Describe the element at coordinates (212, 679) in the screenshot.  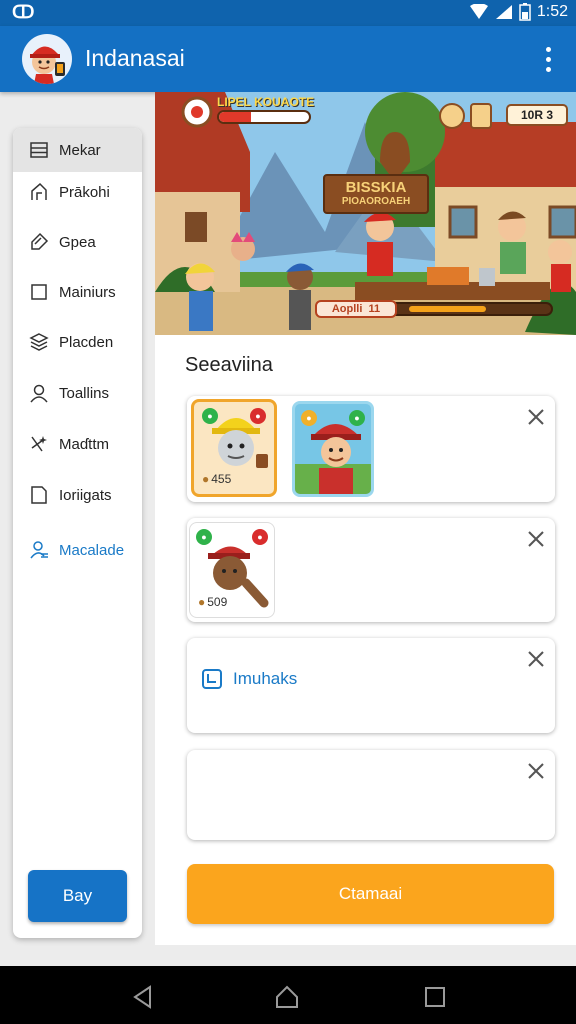
I see `document-link-icon` at that location.